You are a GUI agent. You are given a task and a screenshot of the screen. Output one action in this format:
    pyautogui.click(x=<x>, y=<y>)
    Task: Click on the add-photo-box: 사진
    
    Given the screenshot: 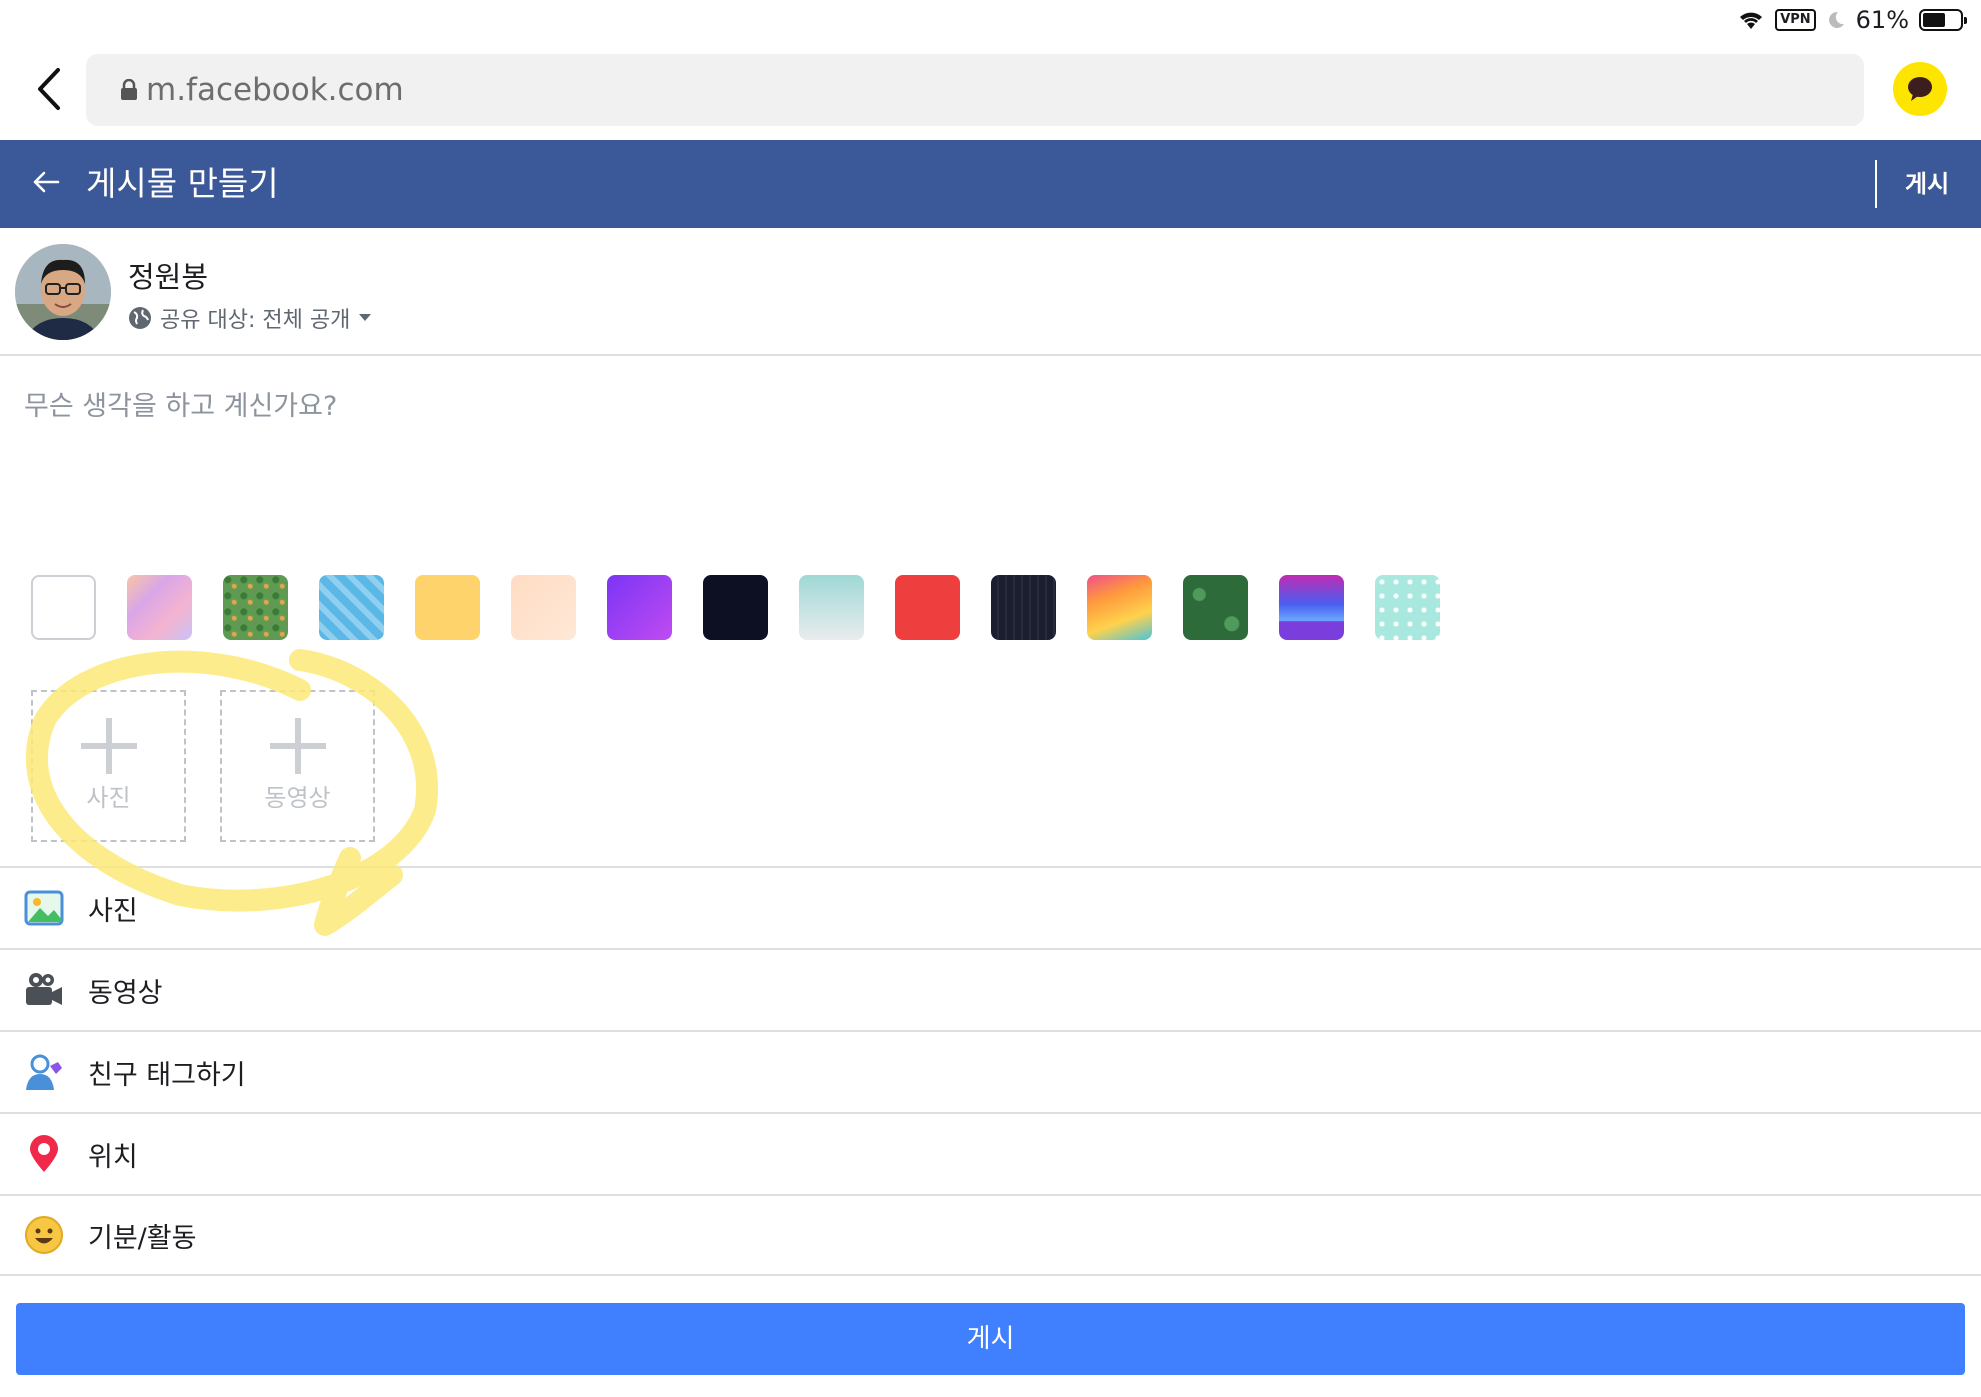 What is the action you would take?
    pyautogui.click(x=108, y=766)
    